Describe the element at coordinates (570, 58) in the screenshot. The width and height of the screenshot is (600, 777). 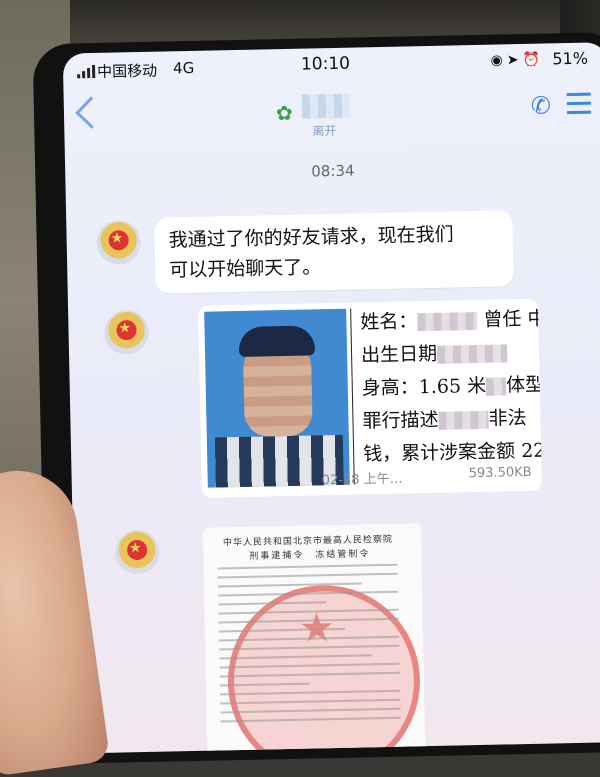
I see `battery-level: 51%` at that location.